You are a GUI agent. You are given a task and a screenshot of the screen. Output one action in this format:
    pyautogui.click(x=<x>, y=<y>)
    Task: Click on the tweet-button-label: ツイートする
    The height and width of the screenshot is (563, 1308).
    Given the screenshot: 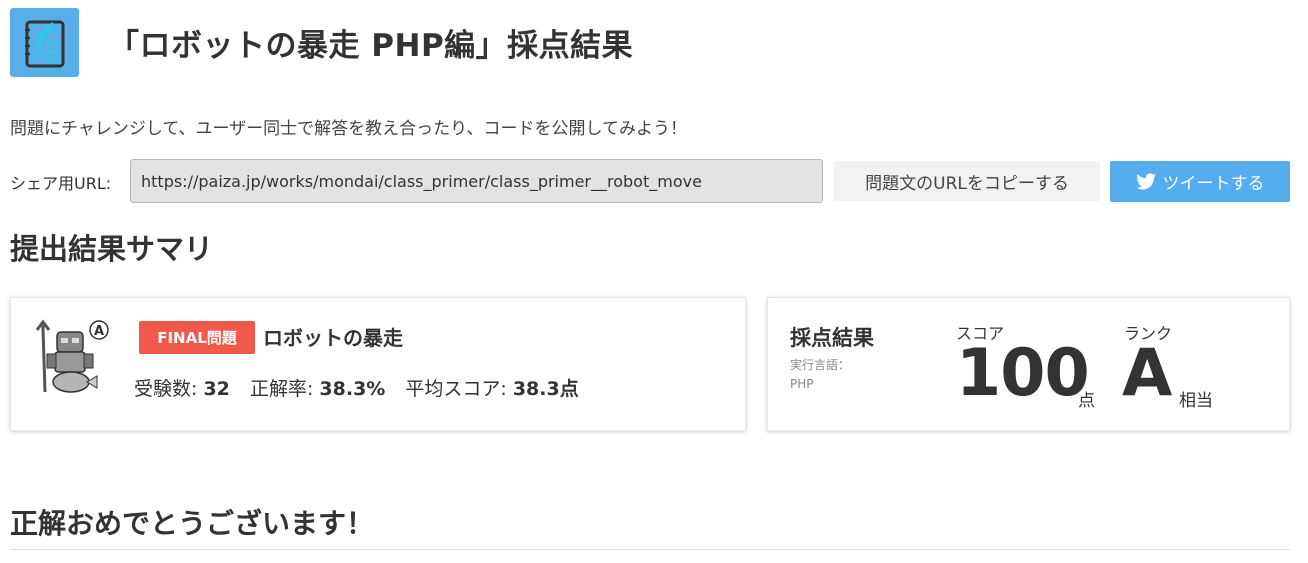 What is the action you would take?
    pyautogui.click(x=1213, y=184)
    